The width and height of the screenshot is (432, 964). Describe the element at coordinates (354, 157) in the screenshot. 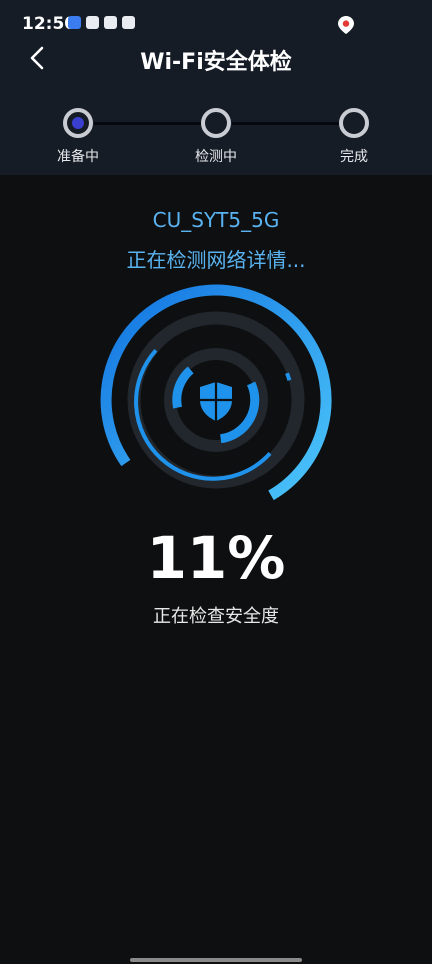

I see `step-label-complete: 完成` at that location.